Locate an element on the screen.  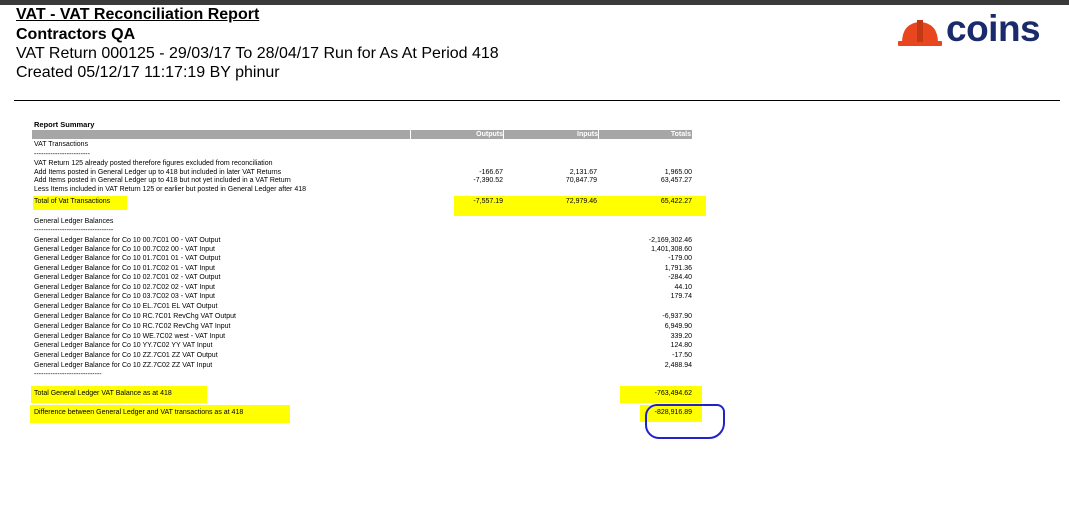
window-top-border is located at coordinates (534, 2).